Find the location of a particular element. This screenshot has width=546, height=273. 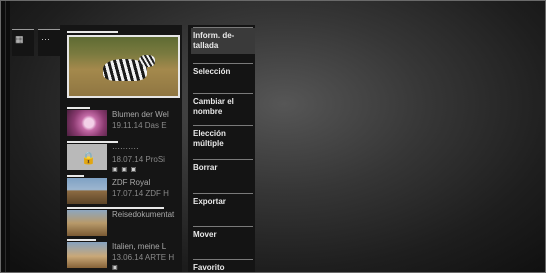

recording-title: ·········· is located at coordinates (125, 148).